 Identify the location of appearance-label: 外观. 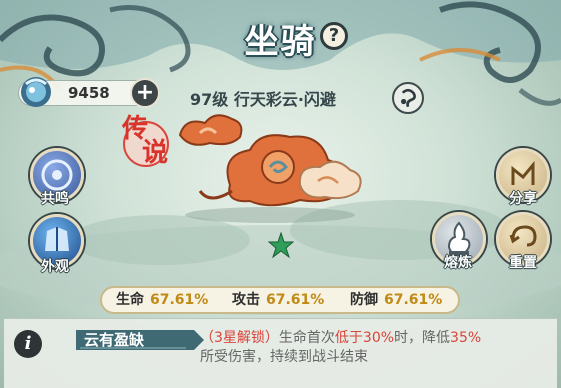
(55, 267).